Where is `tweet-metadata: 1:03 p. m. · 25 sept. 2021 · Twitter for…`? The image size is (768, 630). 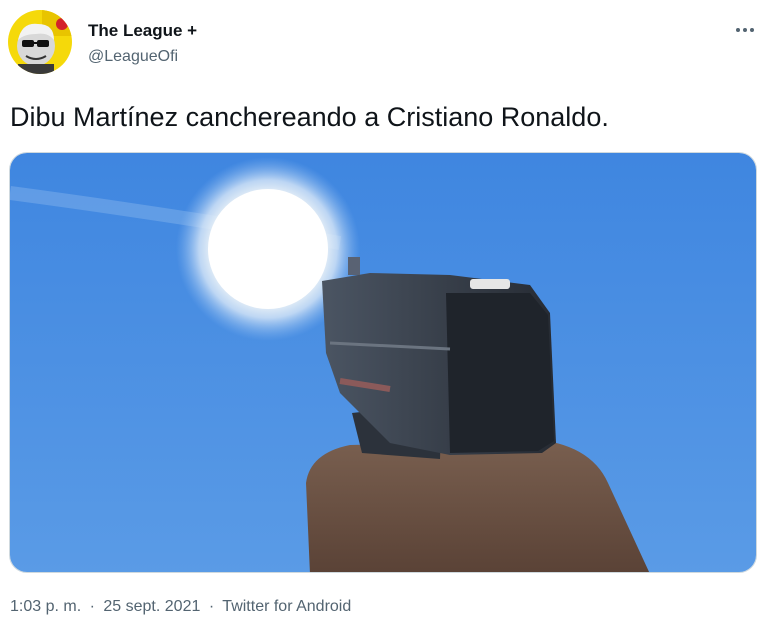
tweet-metadata: 1:03 p. m. · 25 sept. 2021 · Twitter for… is located at coordinates (180, 607).